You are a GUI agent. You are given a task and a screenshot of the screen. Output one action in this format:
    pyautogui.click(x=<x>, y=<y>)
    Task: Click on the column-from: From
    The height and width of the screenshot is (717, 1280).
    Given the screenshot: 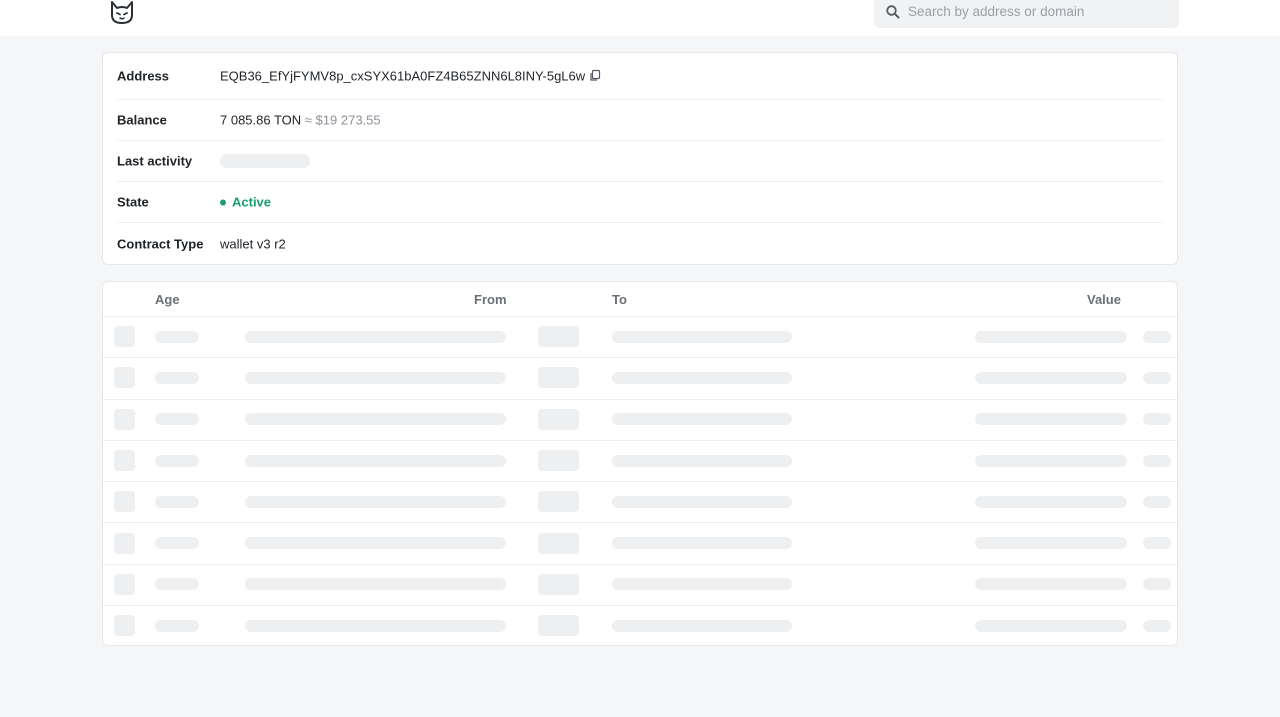 What is the action you would take?
    pyautogui.click(x=490, y=299)
    